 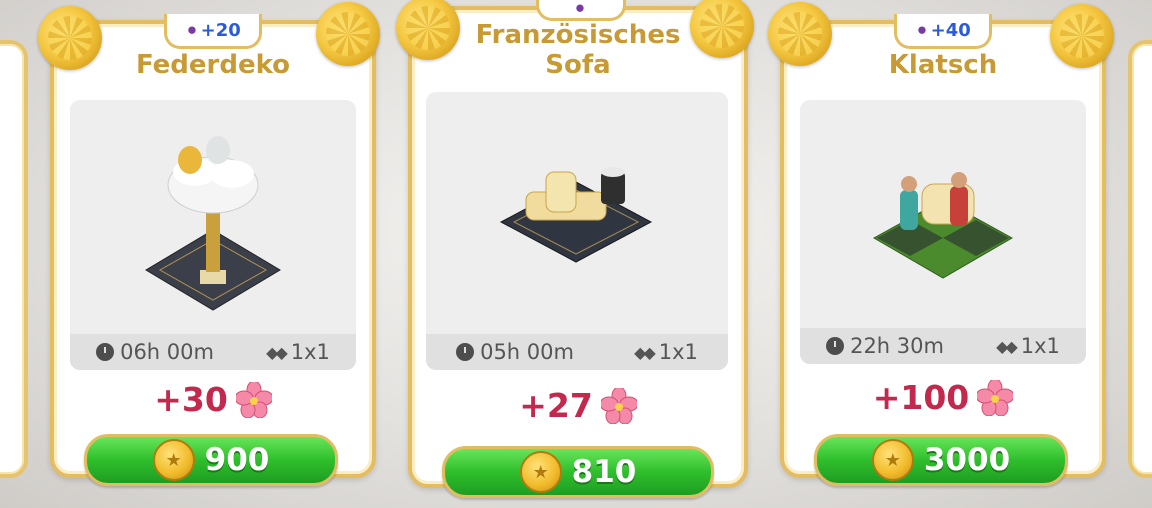 I want to click on item-preview: 22h 30m ◆◆ 1x1, so click(x=943, y=232).